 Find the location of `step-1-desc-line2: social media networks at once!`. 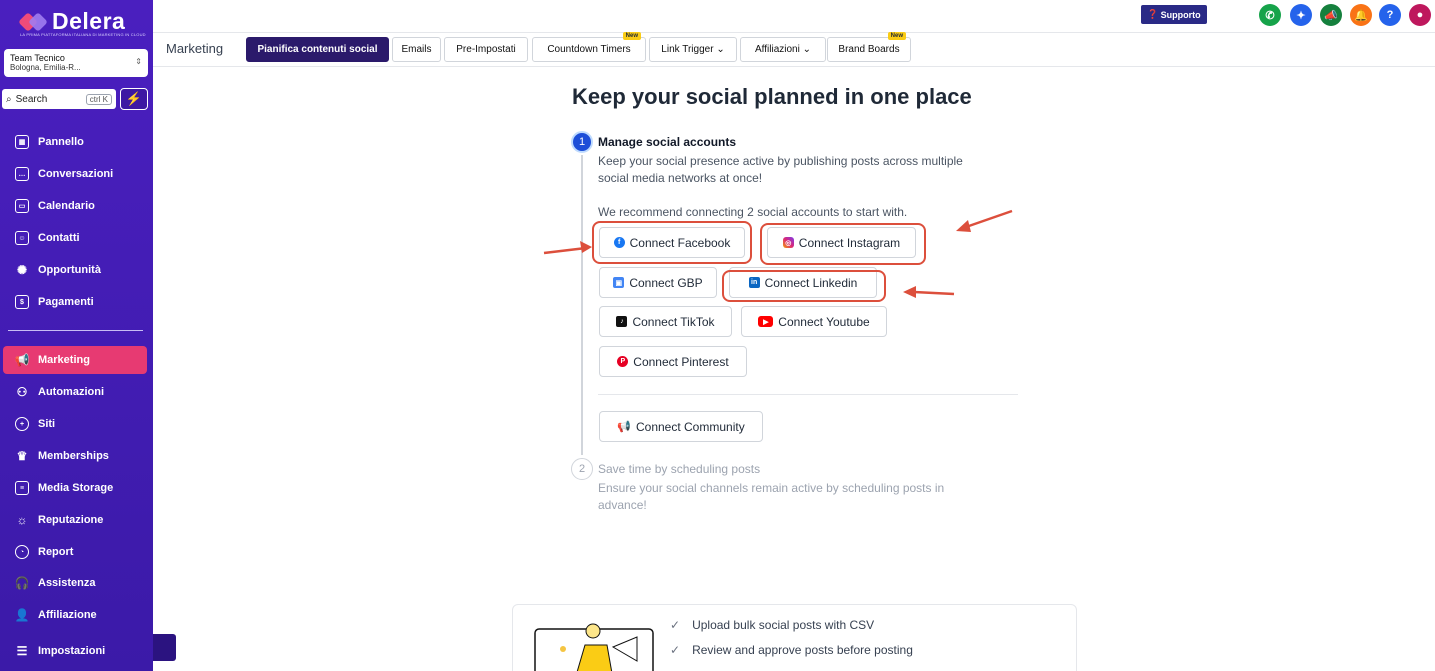

step-1-desc-line2: social media networks at once! is located at coordinates (680, 178).